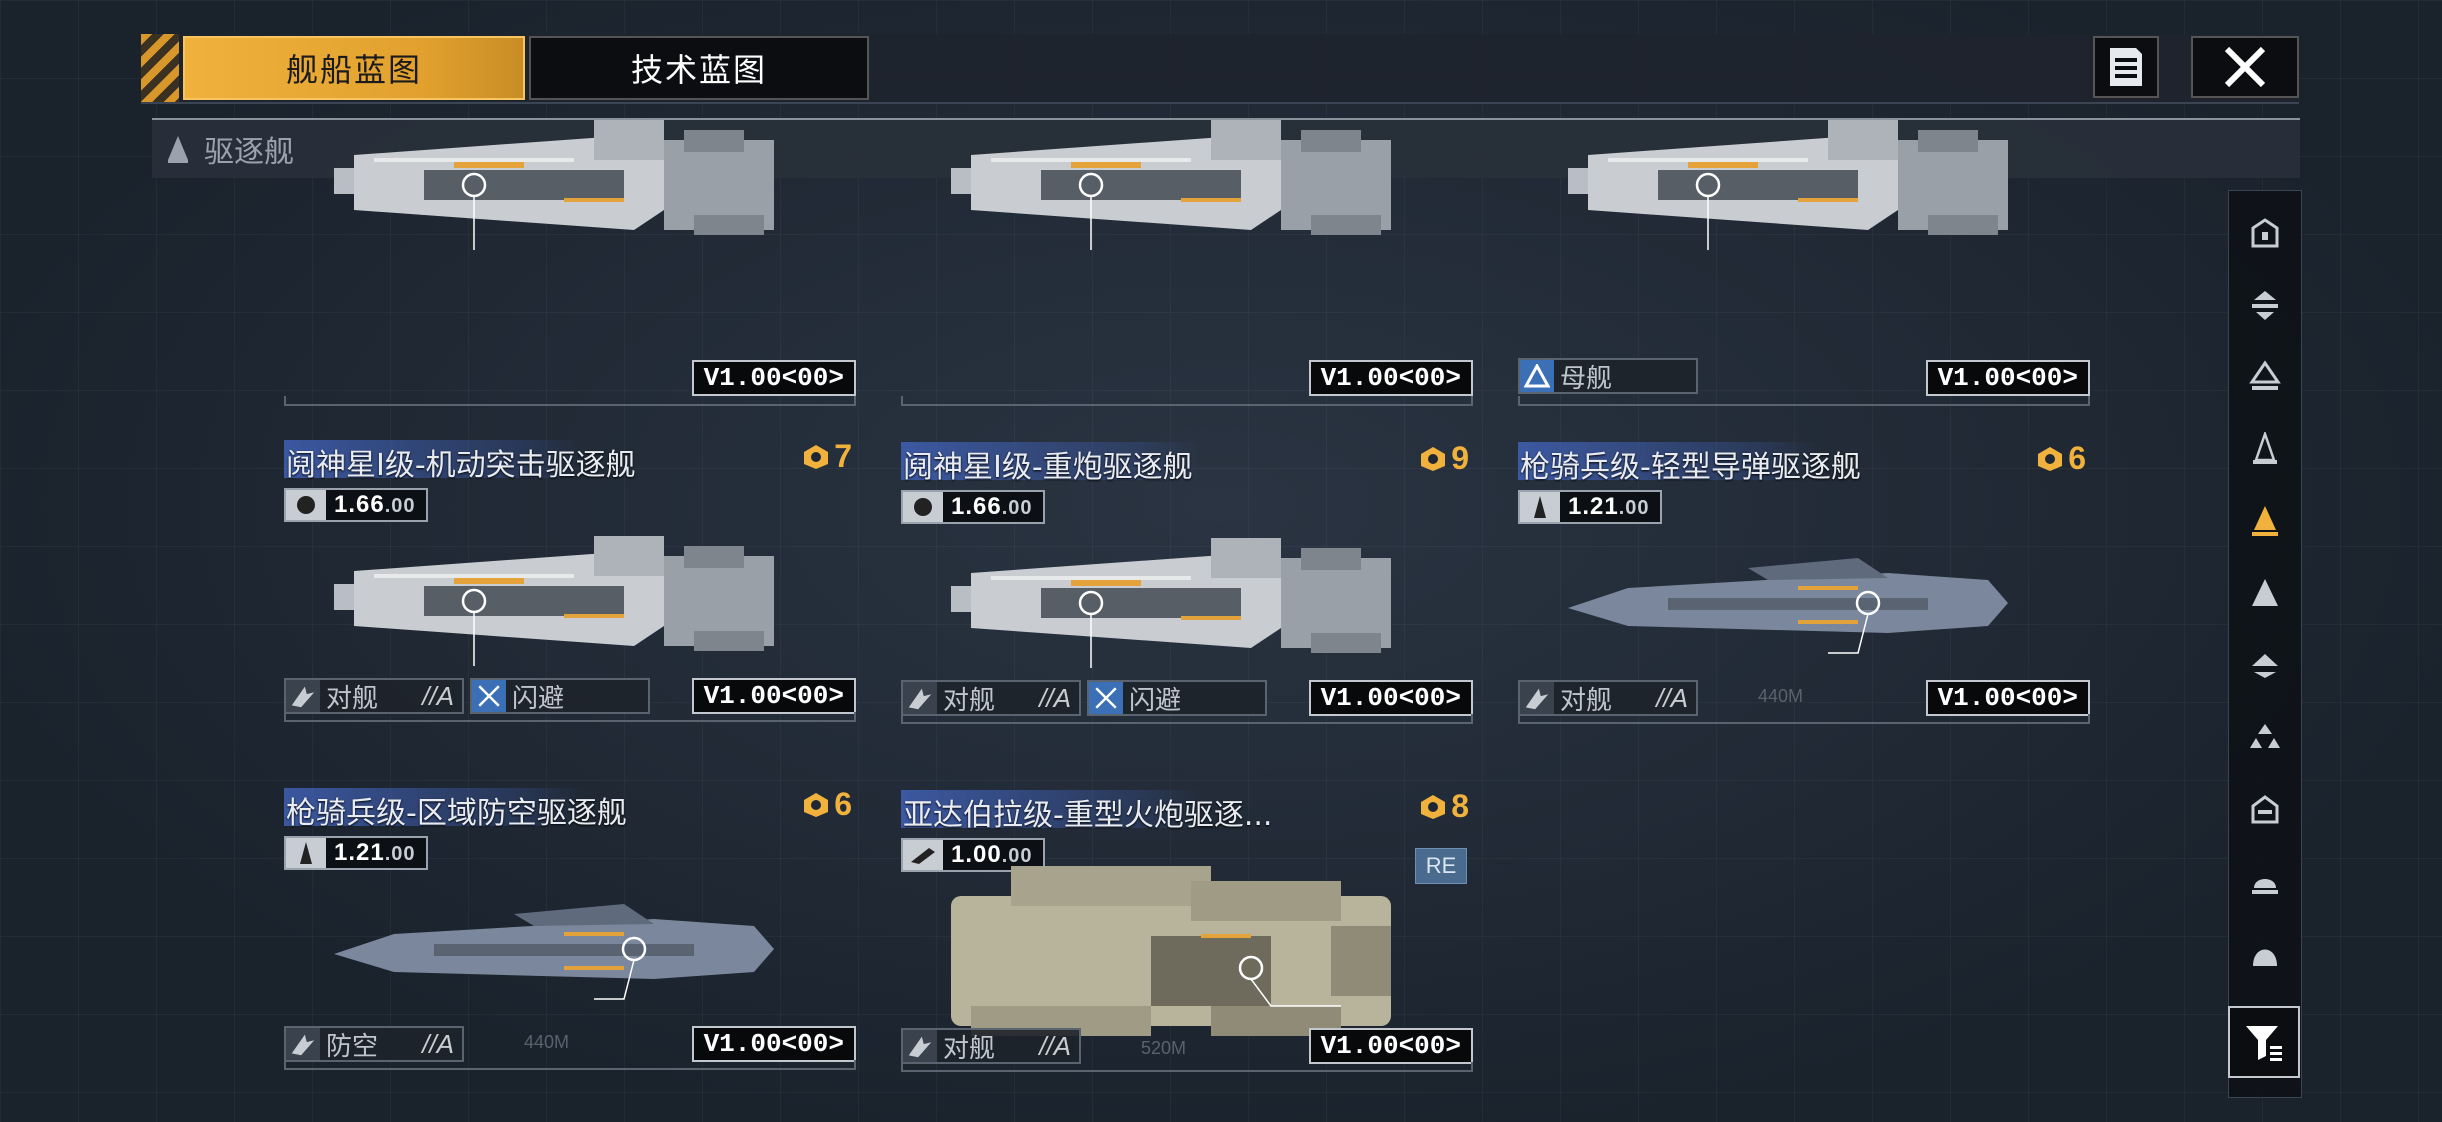 This screenshot has width=2442, height=1122. Describe the element at coordinates (2265, 449) in the screenshot. I see `rail-item-frigate` at that location.